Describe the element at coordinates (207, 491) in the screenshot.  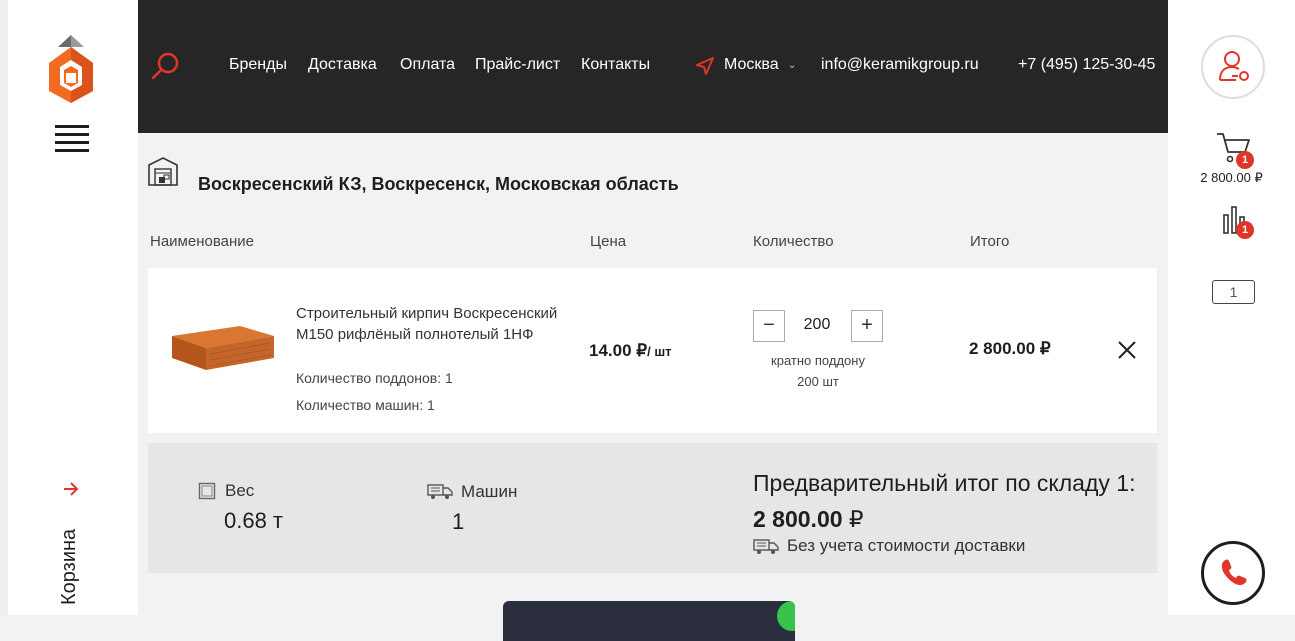
I see `weight-icon` at that location.